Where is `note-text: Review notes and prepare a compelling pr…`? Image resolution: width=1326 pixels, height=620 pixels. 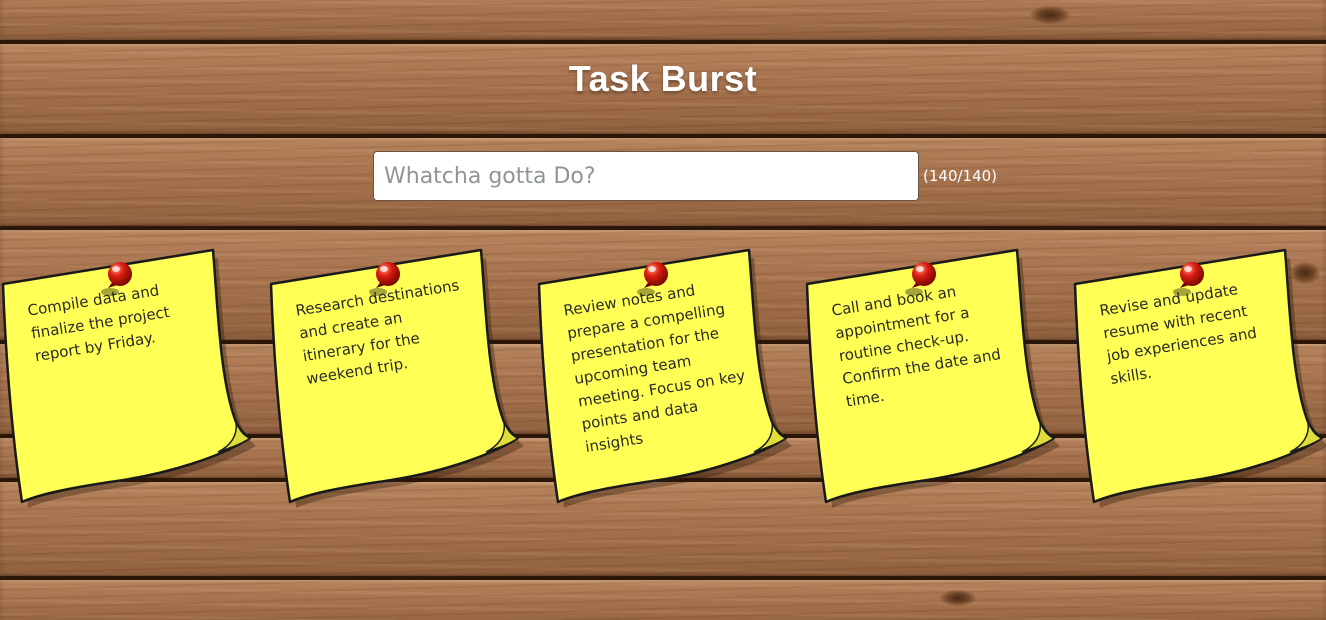 note-text: Review notes and prepare a compelling pr… is located at coordinates (654, 369).